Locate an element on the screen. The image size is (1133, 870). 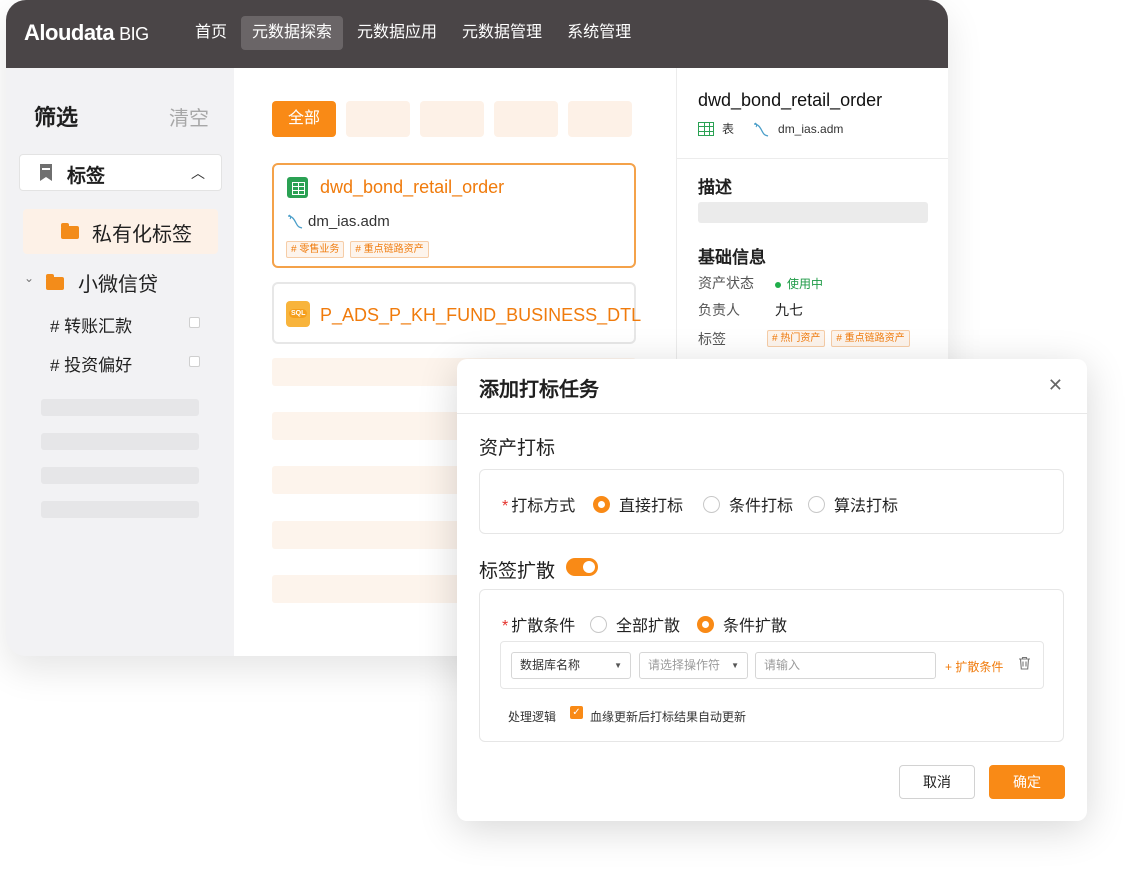
detail-tags: # 热门资产 # 重点链路资产 is located at coordinates (841, 337).